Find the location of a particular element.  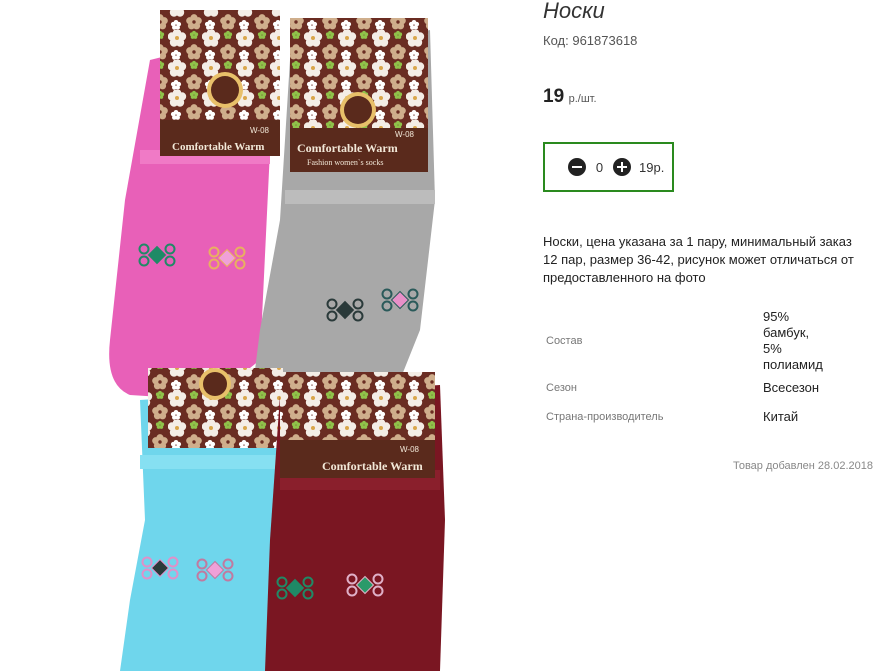

property-row: Сезон Всесезон is located at coordinates (708, 388).